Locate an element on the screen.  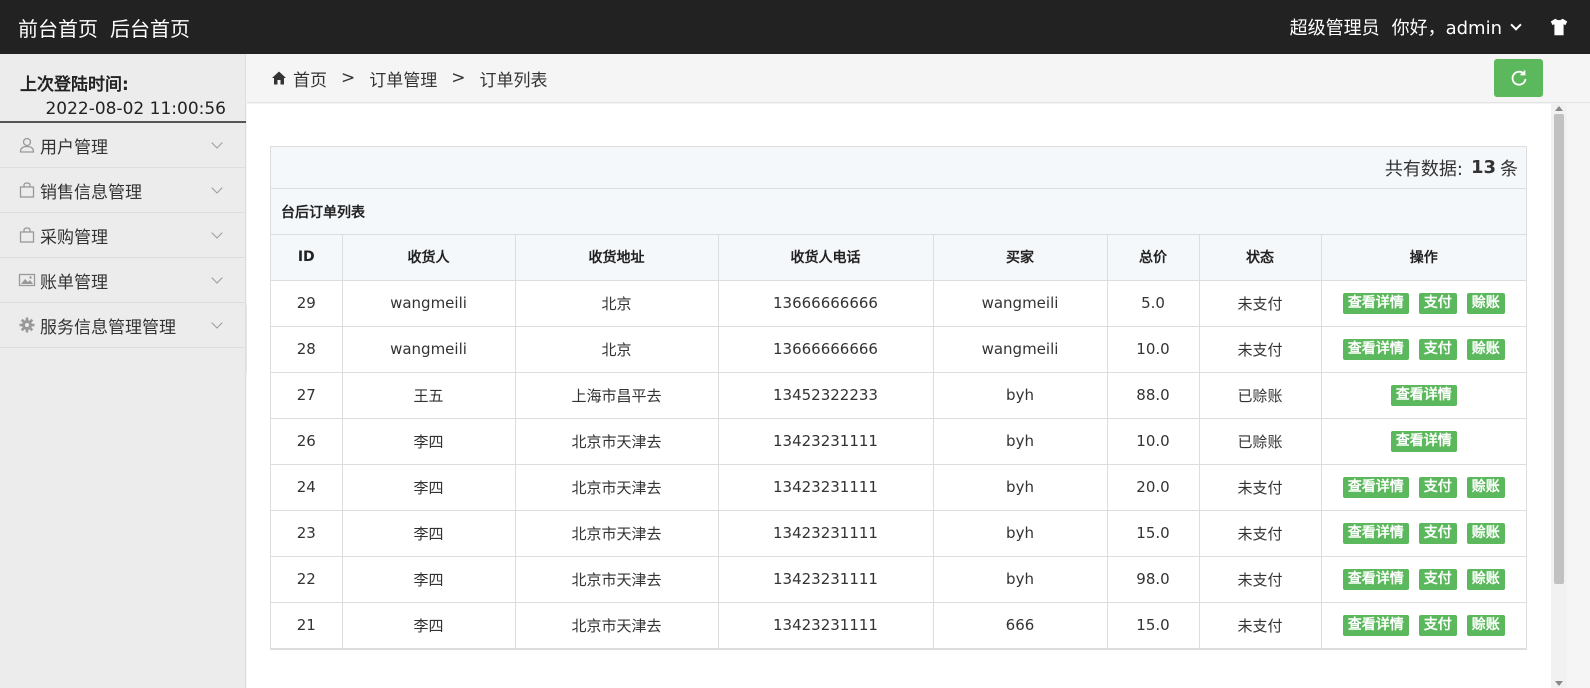
image-icon is located at coordinates (27, 280).